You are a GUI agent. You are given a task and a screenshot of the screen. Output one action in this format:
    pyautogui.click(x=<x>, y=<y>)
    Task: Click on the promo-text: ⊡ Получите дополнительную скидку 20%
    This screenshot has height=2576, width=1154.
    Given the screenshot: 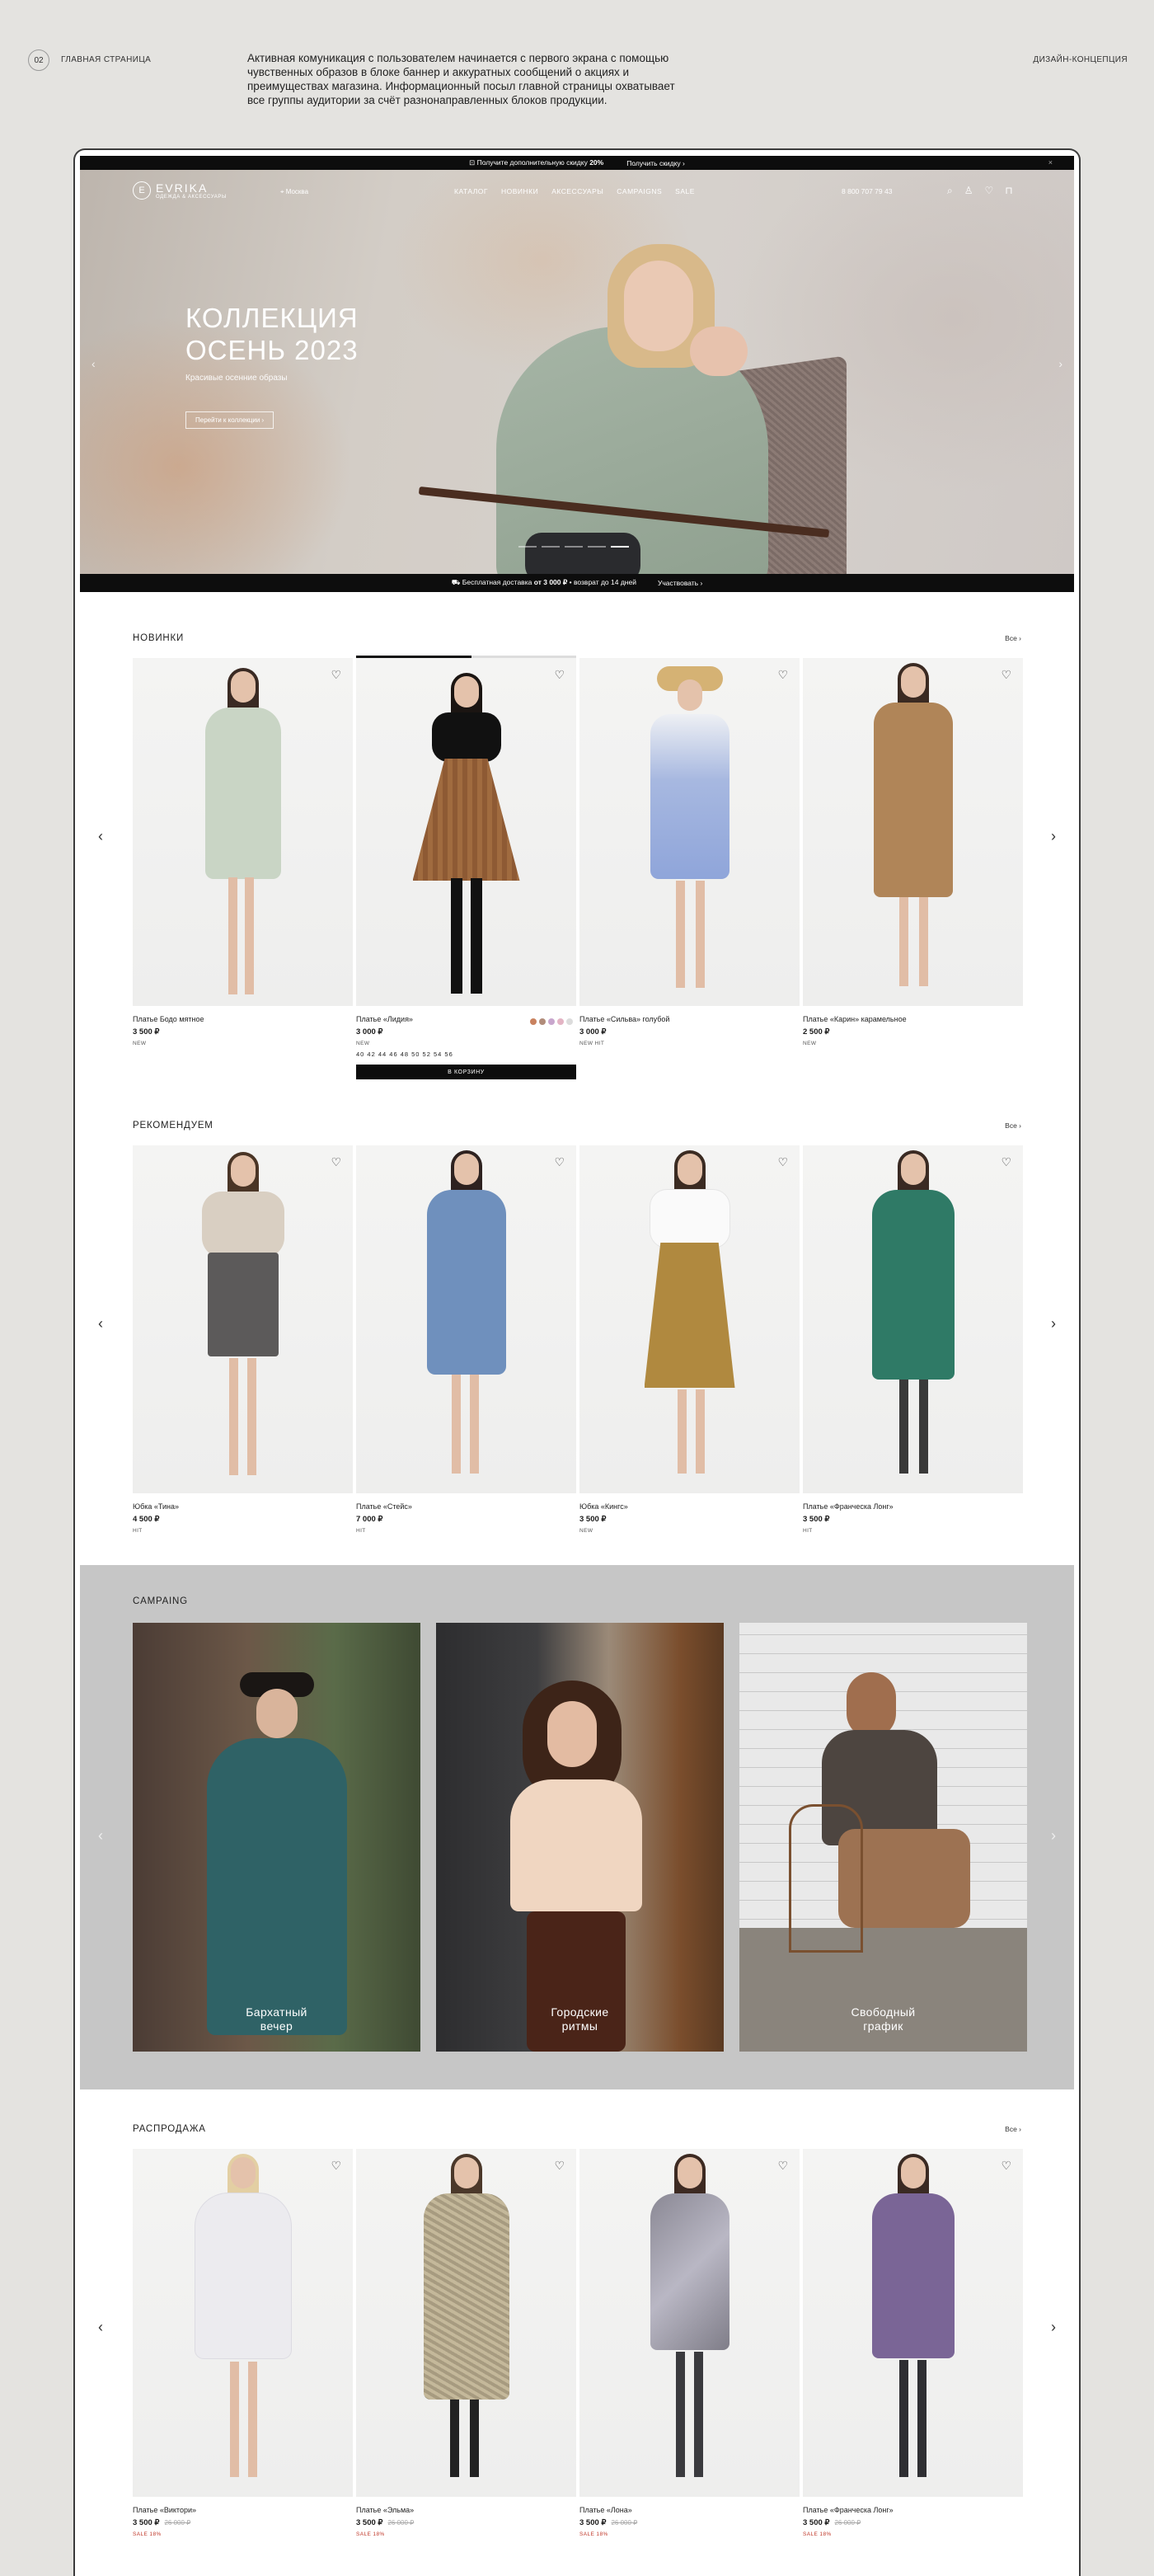 What is the action you would take?
    pyautogui.click(x=536, y=162)
    